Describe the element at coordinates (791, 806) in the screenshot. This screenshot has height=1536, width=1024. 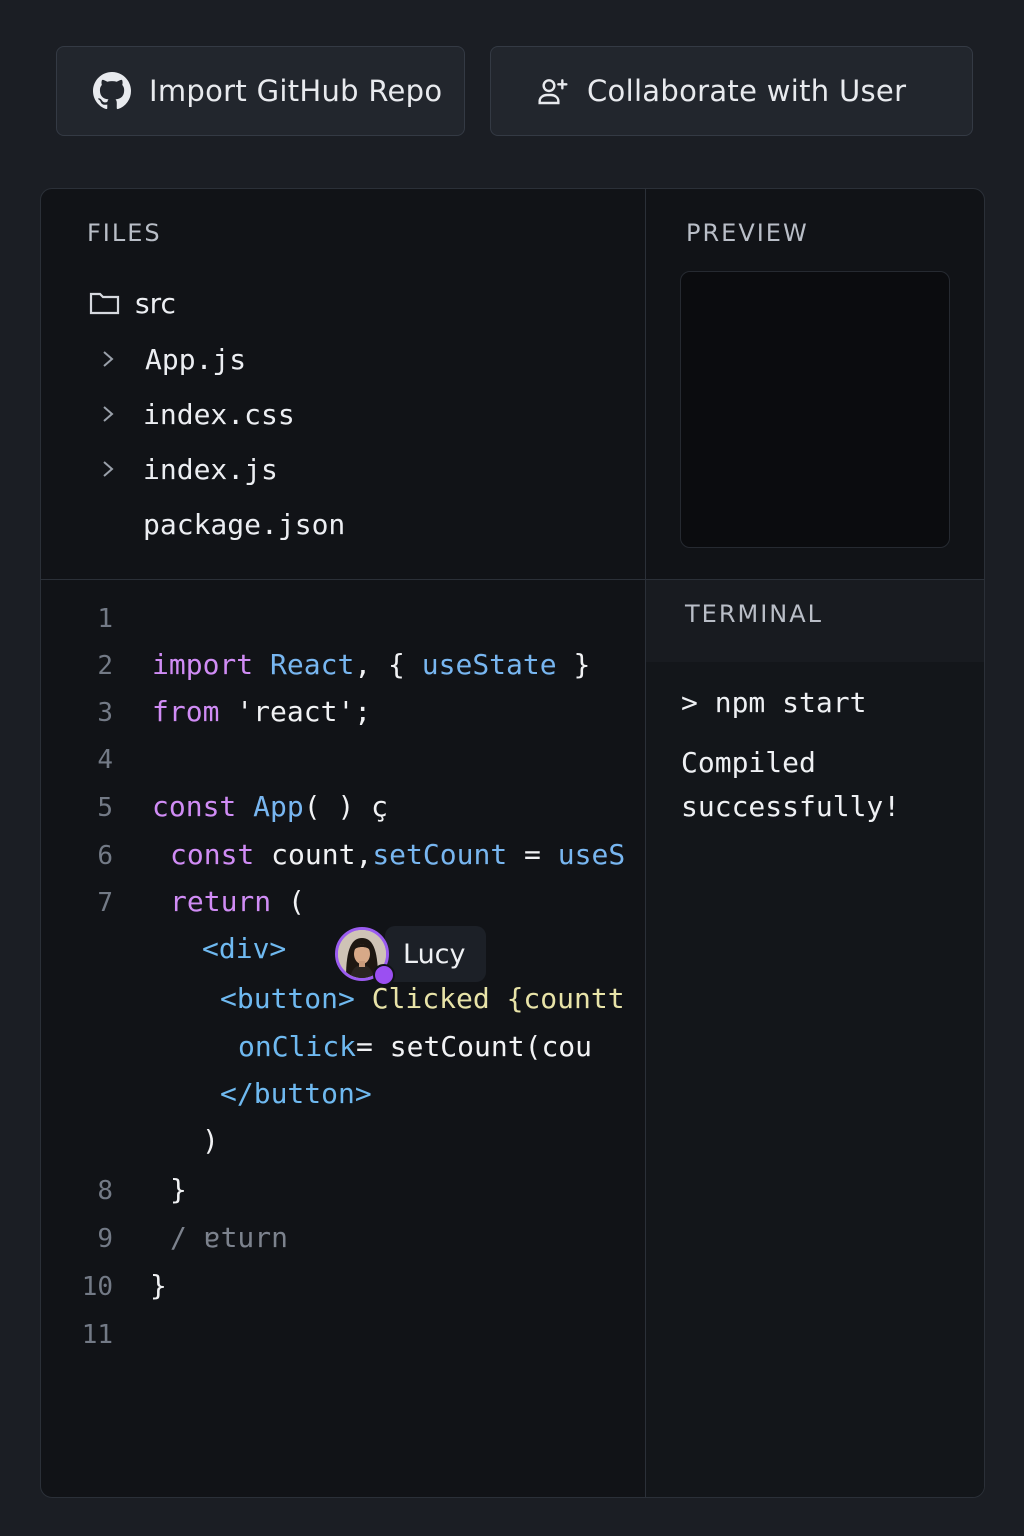
I see `terminal-output-line: successfully!` at that location.